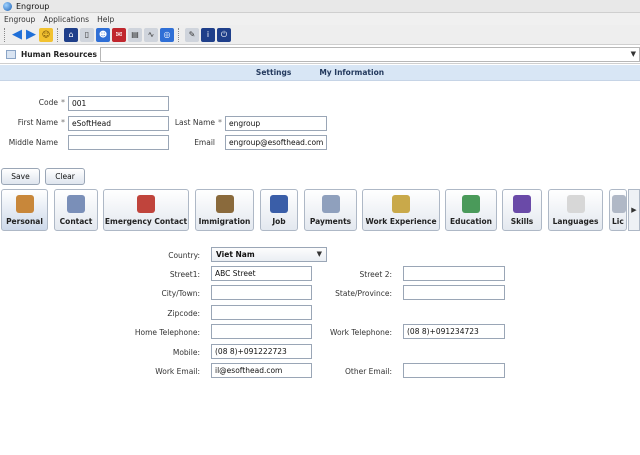 The image size is (640, 455). I want to click on tab-skills: Skills, so click(522, 210).